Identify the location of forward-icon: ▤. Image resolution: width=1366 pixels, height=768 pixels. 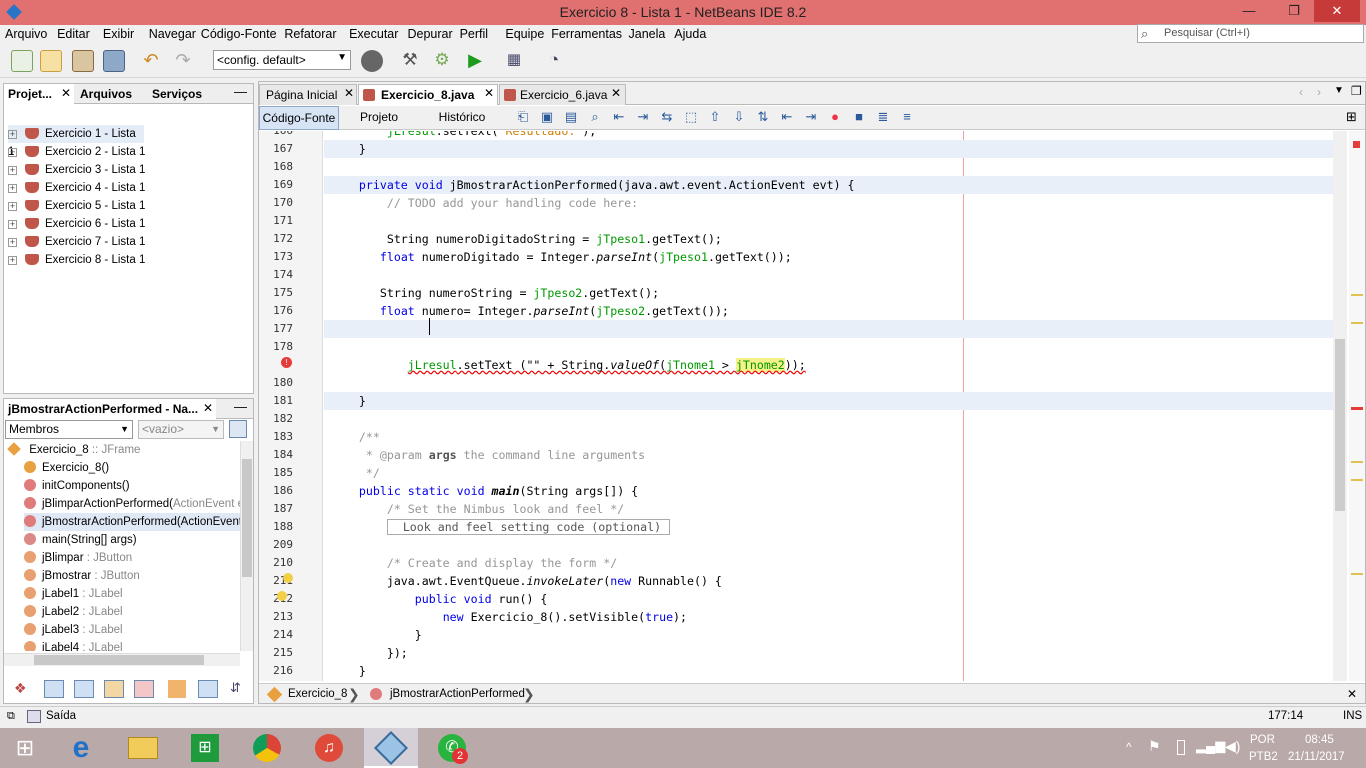
(571, 118).